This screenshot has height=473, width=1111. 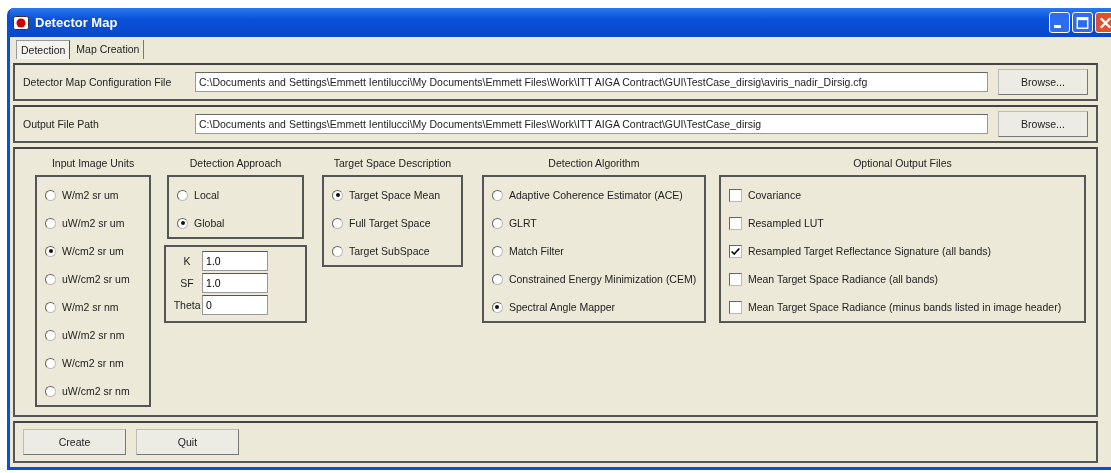 I want to click on tab: Map Creation, so click(x=108, y=49).